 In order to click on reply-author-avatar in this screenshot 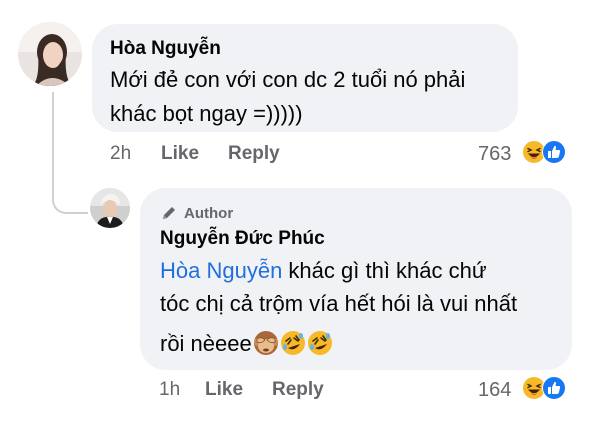, I will do `click(110, 208)`.